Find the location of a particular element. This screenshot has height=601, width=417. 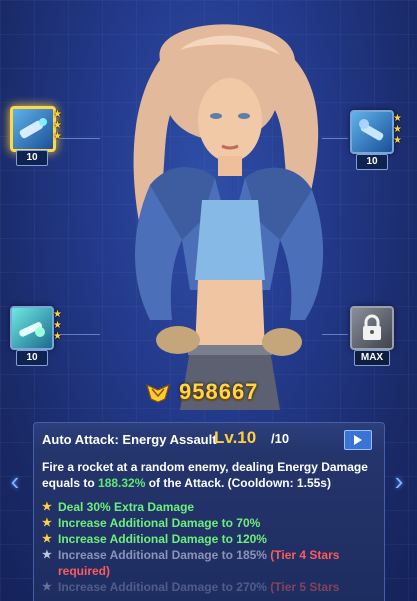

damage-percentage: 188.32% is located at coordinates (122, 483).